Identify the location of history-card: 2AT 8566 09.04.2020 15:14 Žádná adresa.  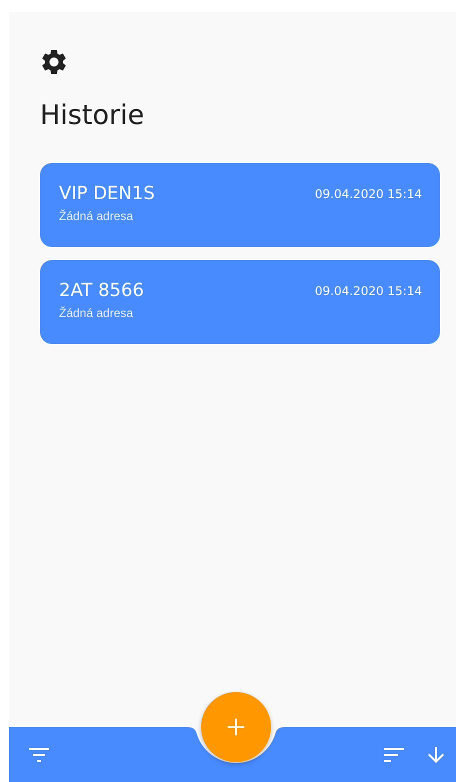
(240, 302).